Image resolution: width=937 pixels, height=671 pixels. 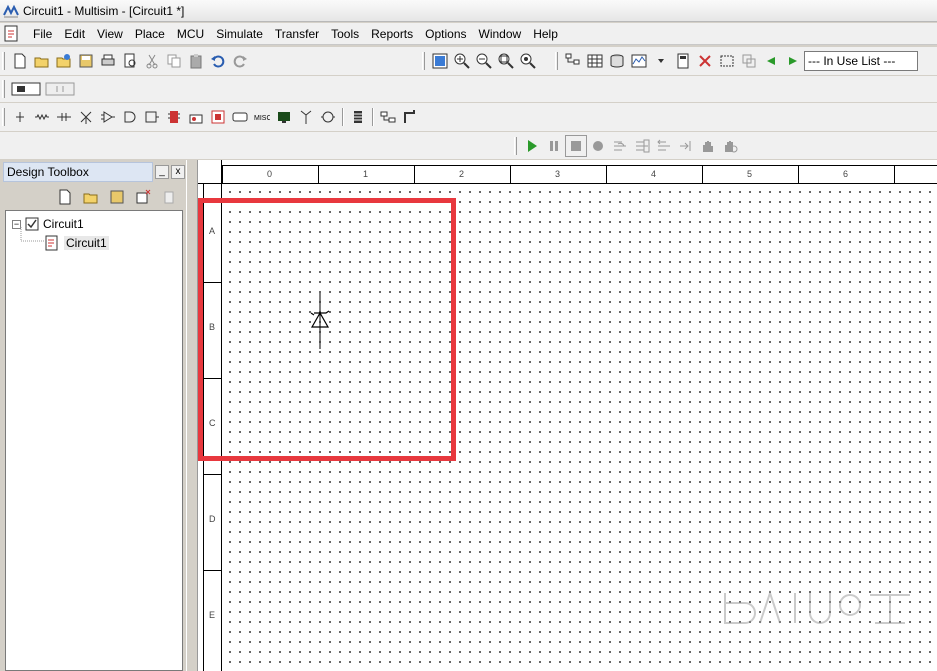 I want to click on grapher-button, so click(x=639, y=61).